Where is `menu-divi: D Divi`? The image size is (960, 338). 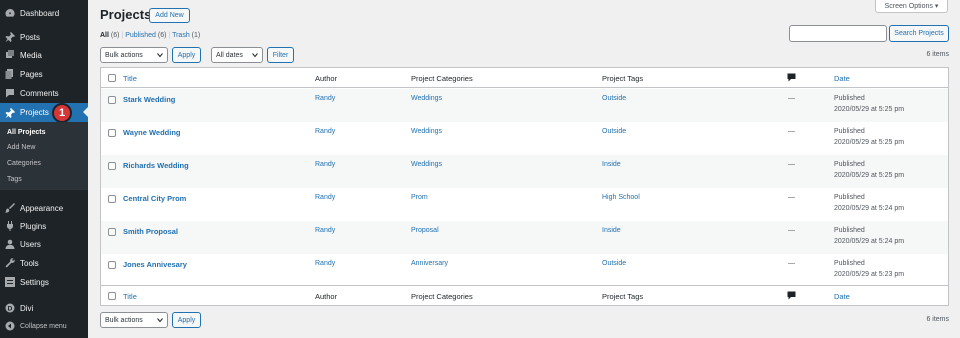 menu-divi: D Divi is located at coordinates (44, 308).